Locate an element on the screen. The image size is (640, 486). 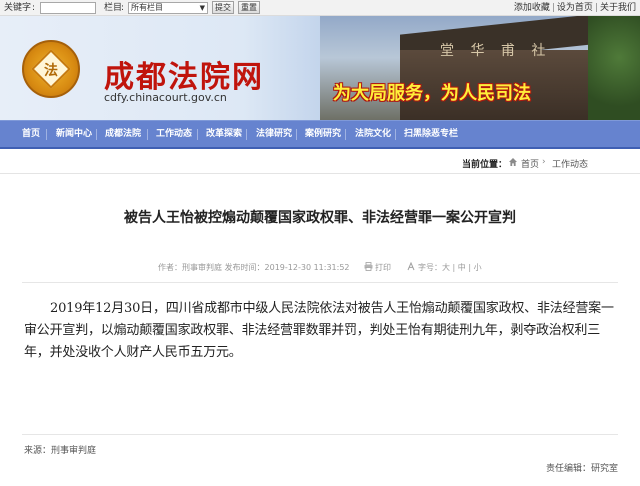
nav-item-chengdu-court: 成都法院 is located at coordinates (123, 134).